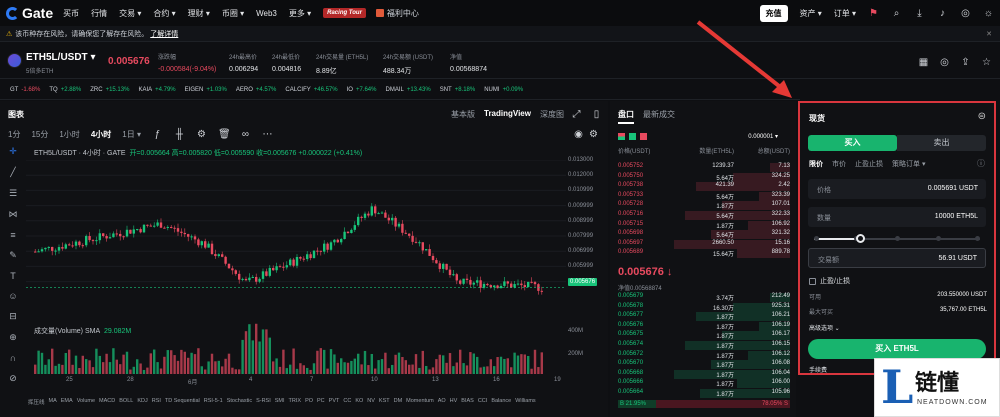  I want to click on sell-tab: 卖出, so click(941, 143).